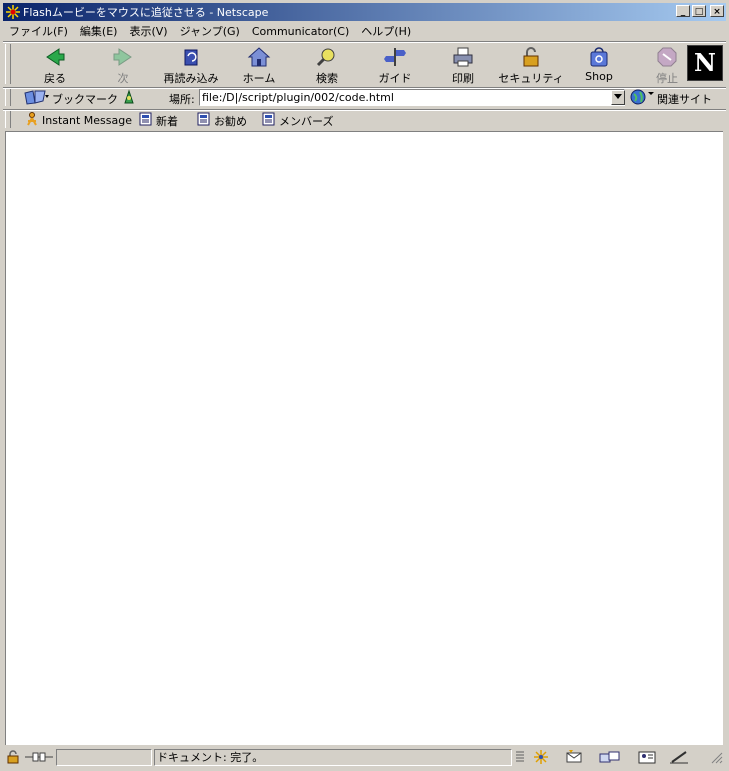  Describe the element at coordinates (648, 757) in the screenshot. I see `address-book-icon` at that location.